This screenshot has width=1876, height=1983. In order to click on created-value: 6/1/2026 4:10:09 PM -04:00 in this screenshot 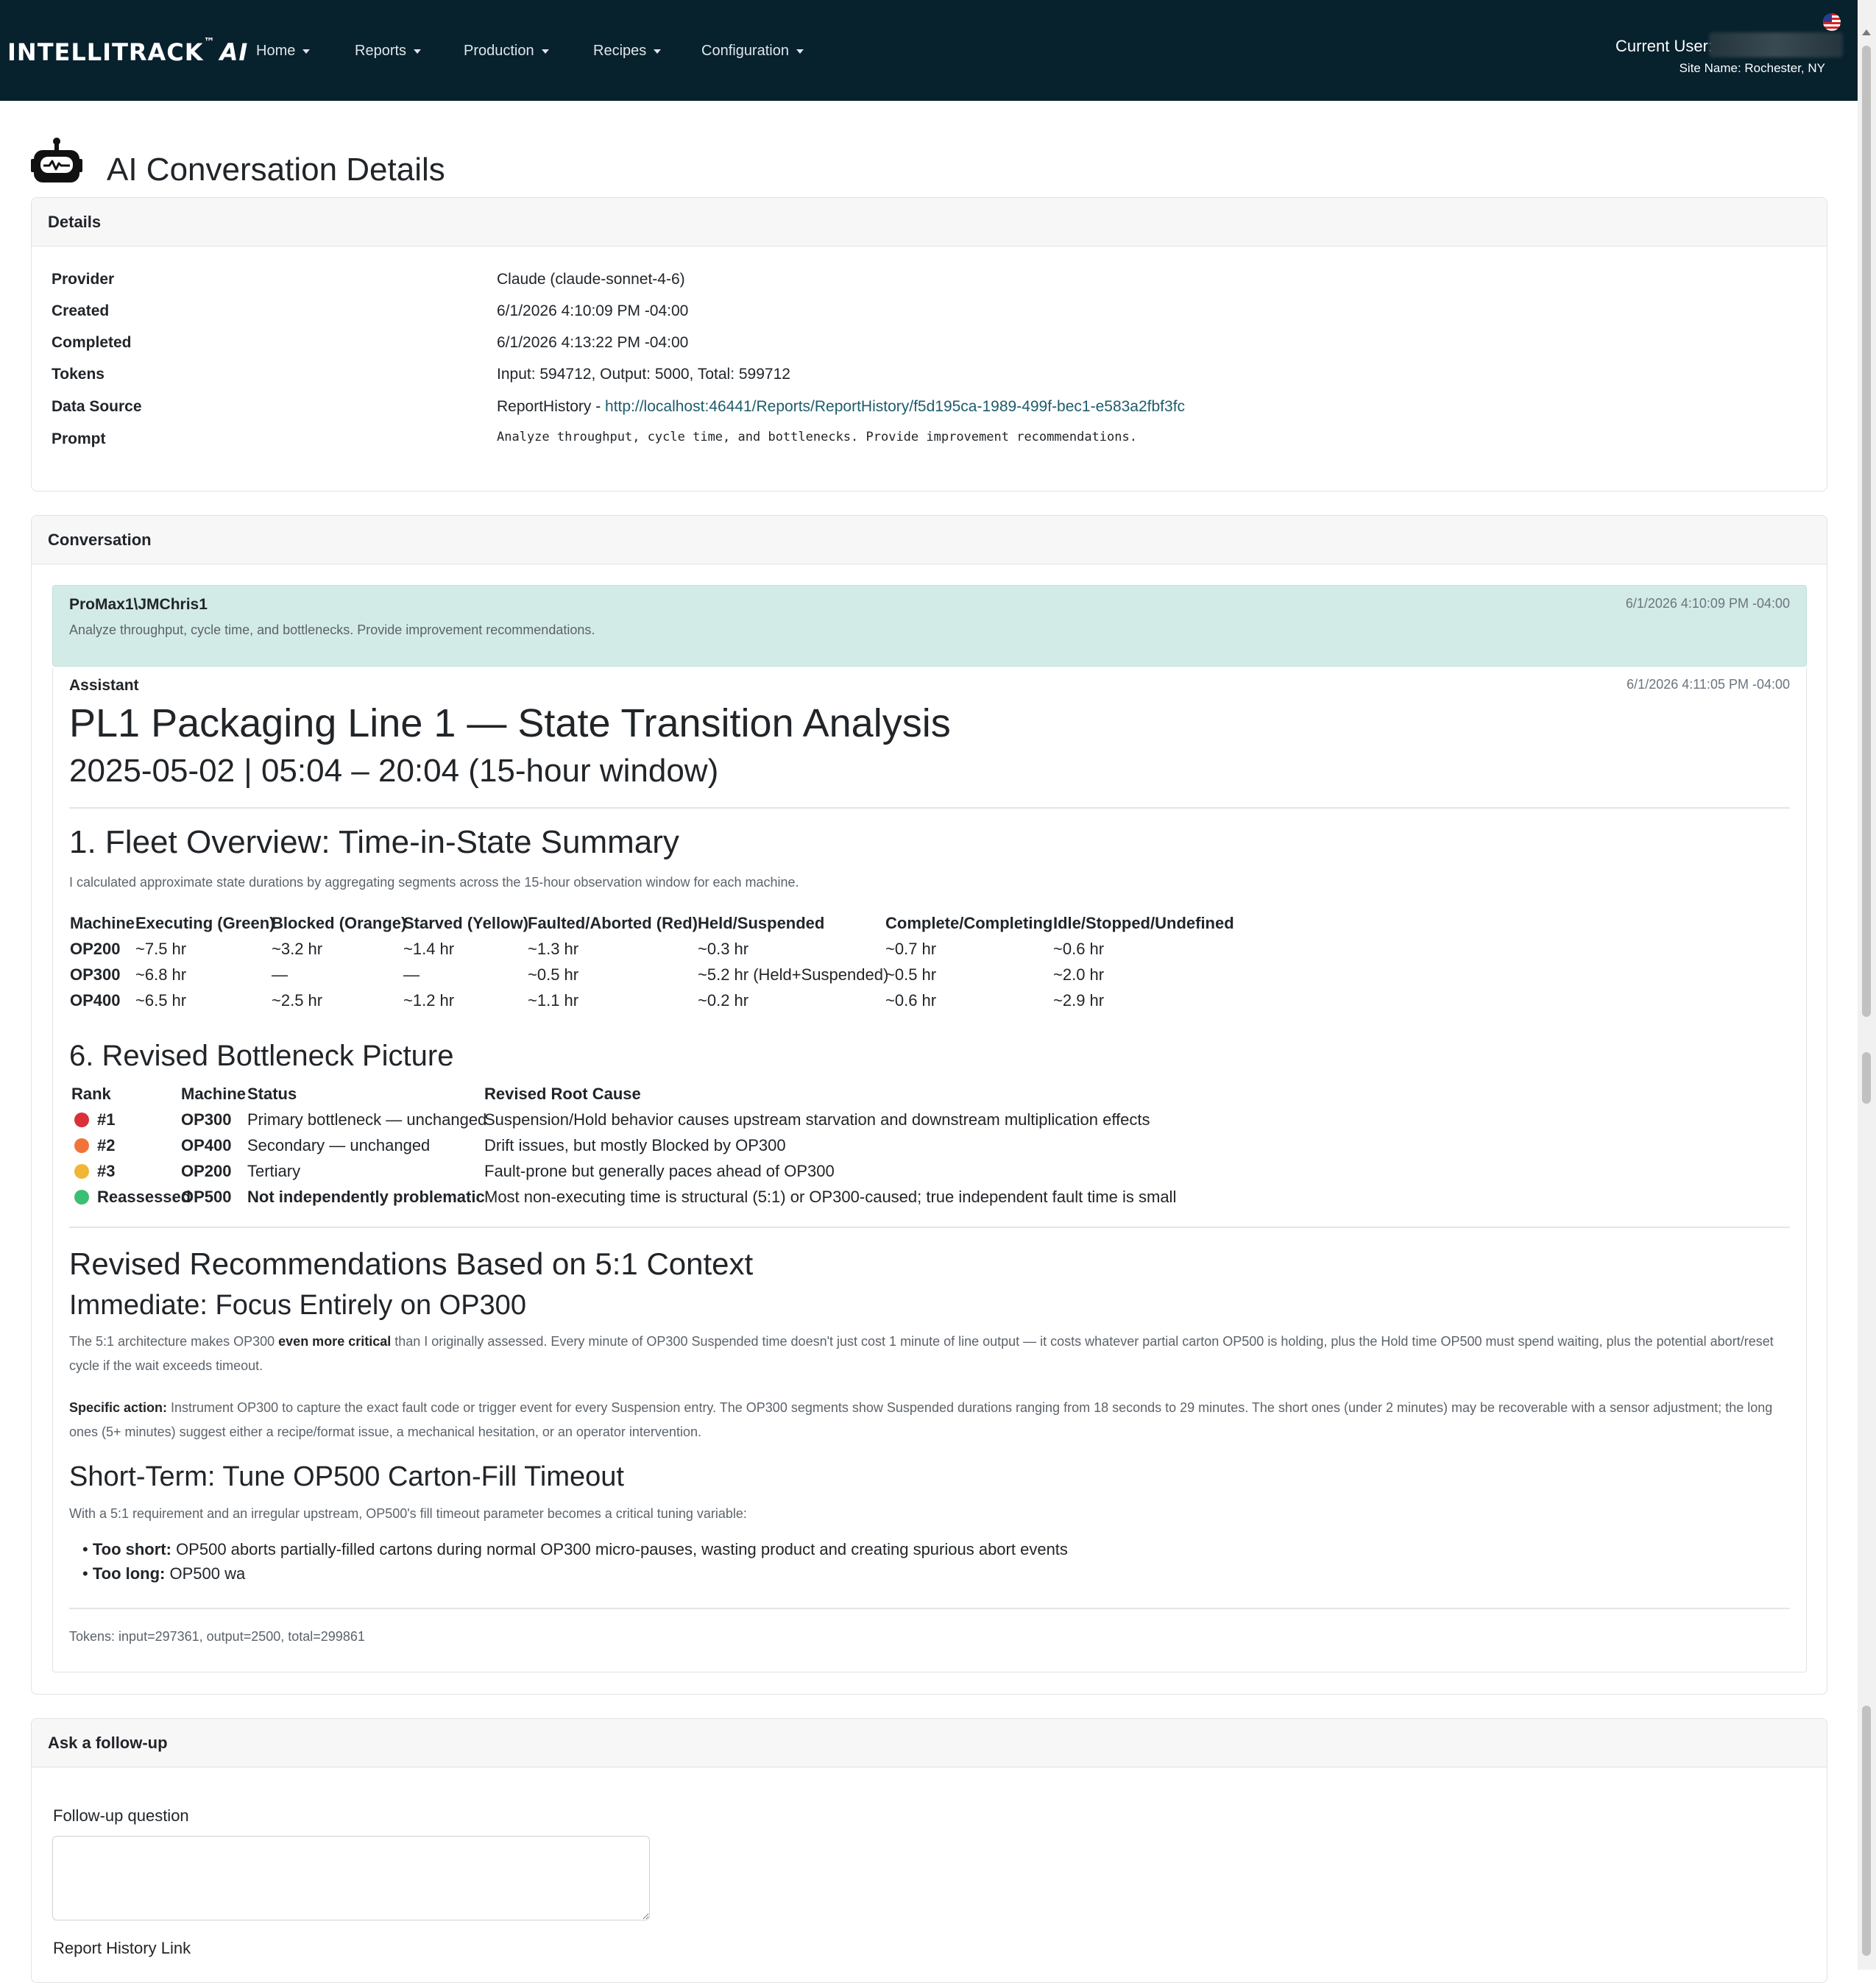, I will do `click(593, 310)`.